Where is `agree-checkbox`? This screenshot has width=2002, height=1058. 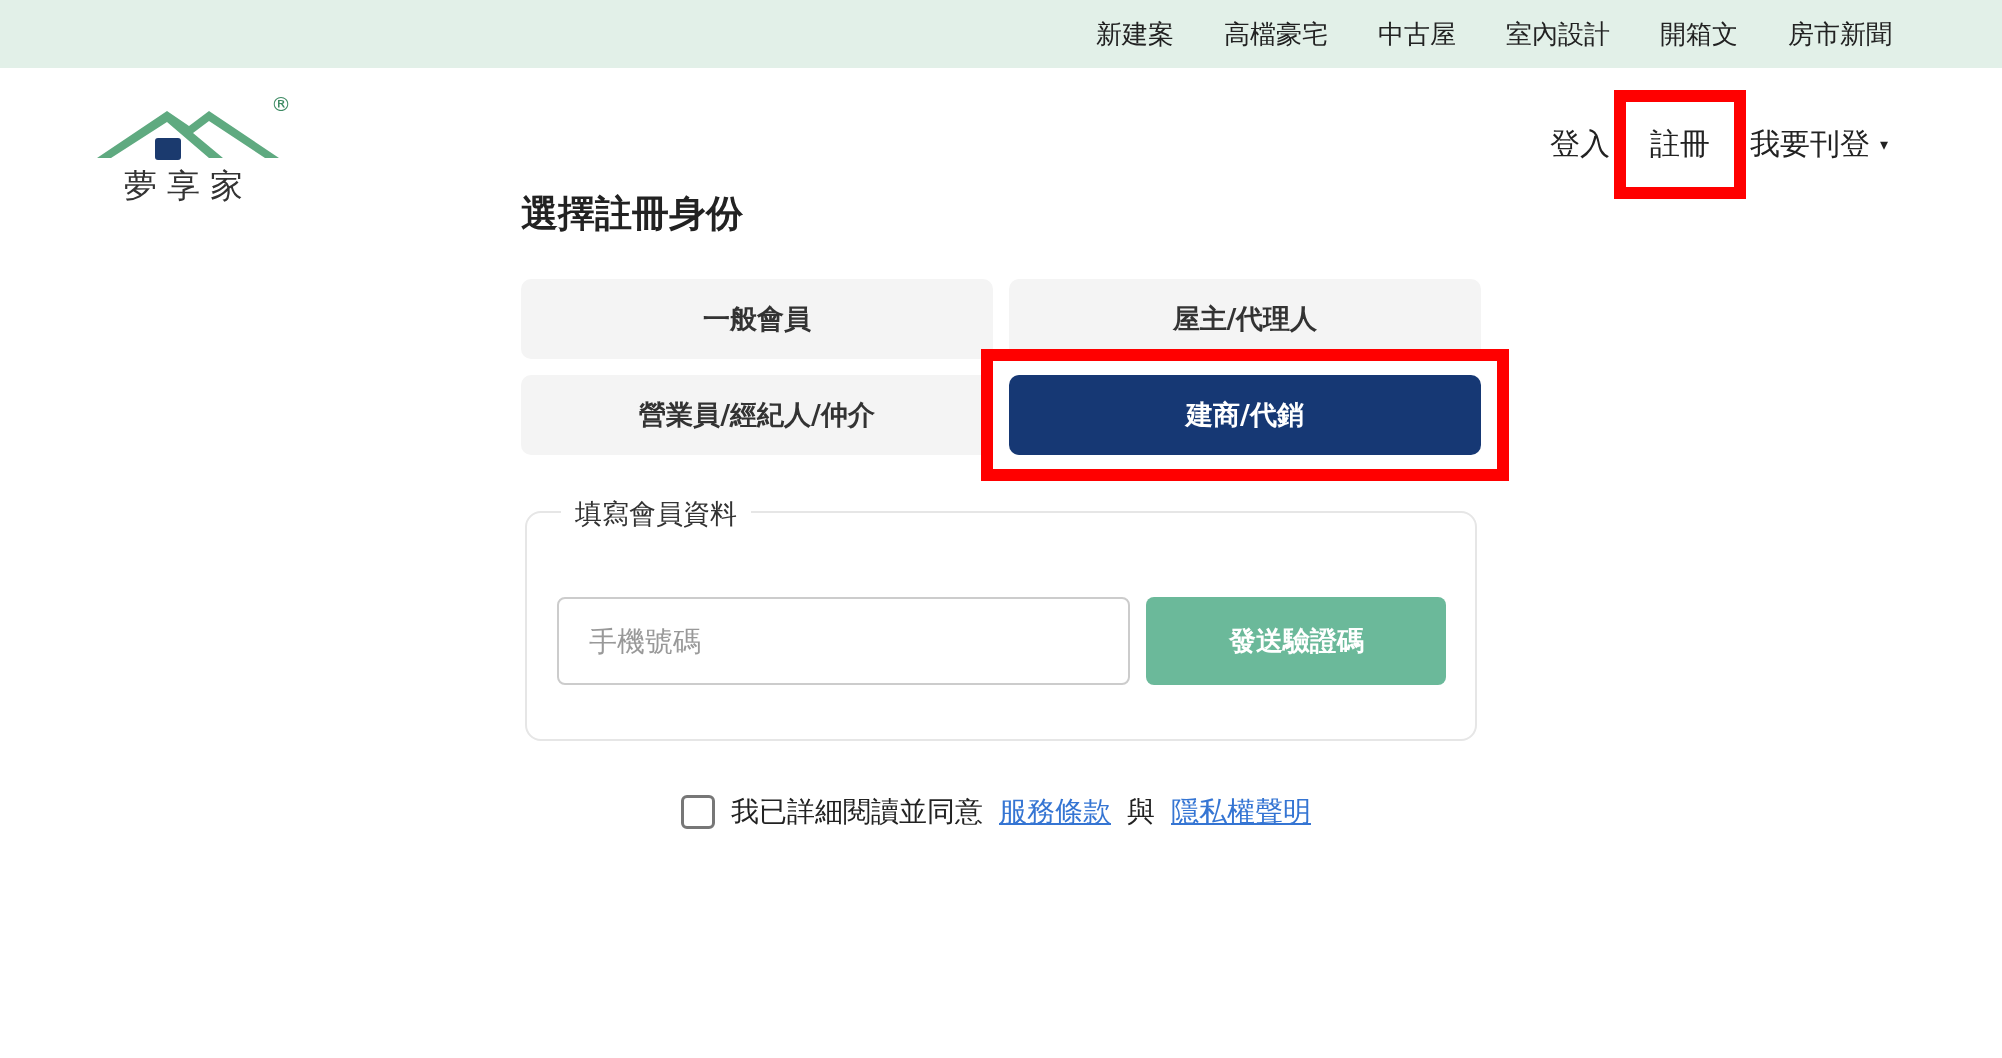
agree-checkbox is located at coordinates (698, 812).